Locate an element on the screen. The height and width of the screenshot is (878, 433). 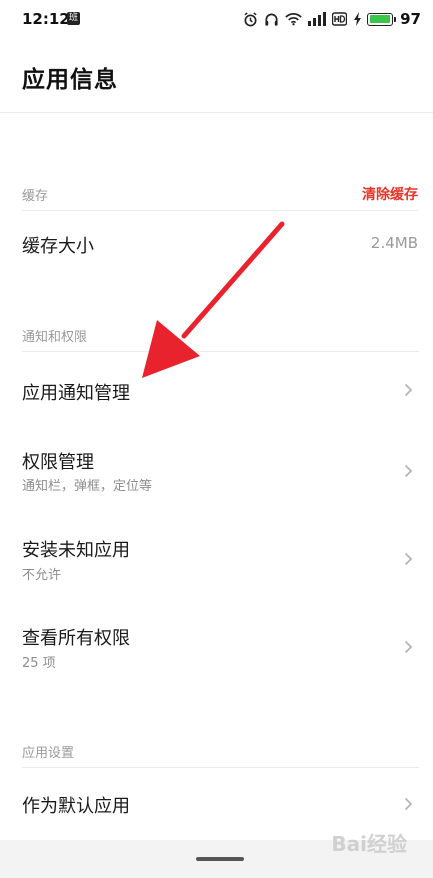
list-item-title: 应用通知管理 is located at coordinates (76, 393).